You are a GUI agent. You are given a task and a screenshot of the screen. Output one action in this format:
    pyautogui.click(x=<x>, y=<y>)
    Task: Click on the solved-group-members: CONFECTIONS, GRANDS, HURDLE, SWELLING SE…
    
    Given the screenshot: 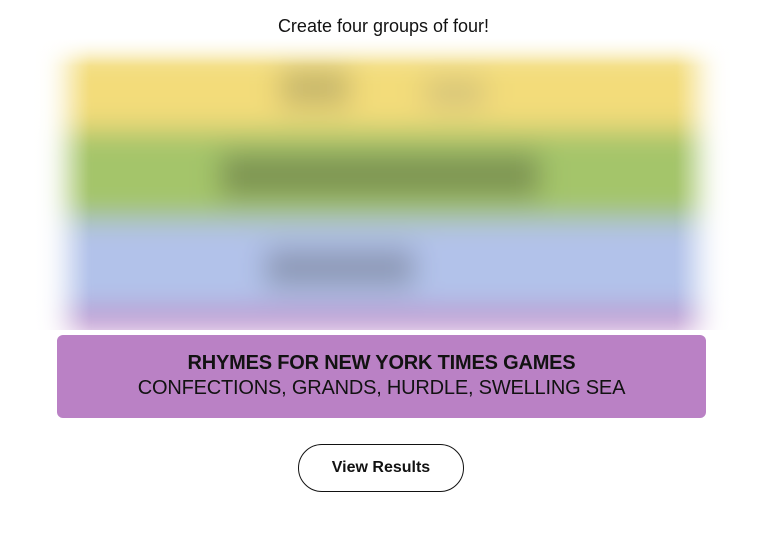 What is the action you would take?
    pyautogui.click(x=381, y=388)
    